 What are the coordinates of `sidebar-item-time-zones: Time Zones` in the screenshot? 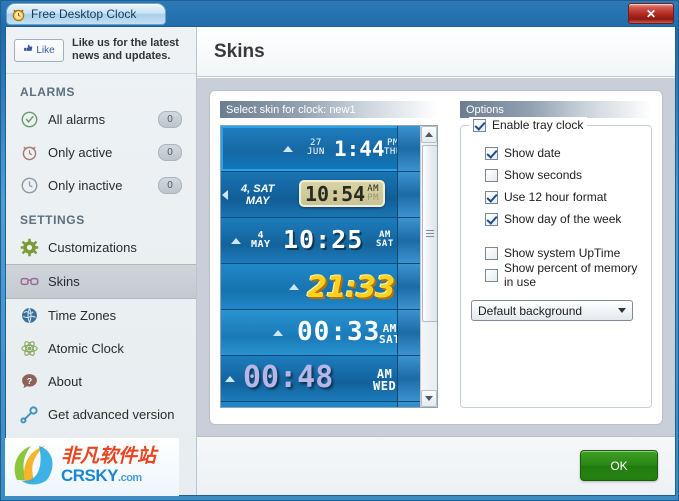 It's located at (101, 315).